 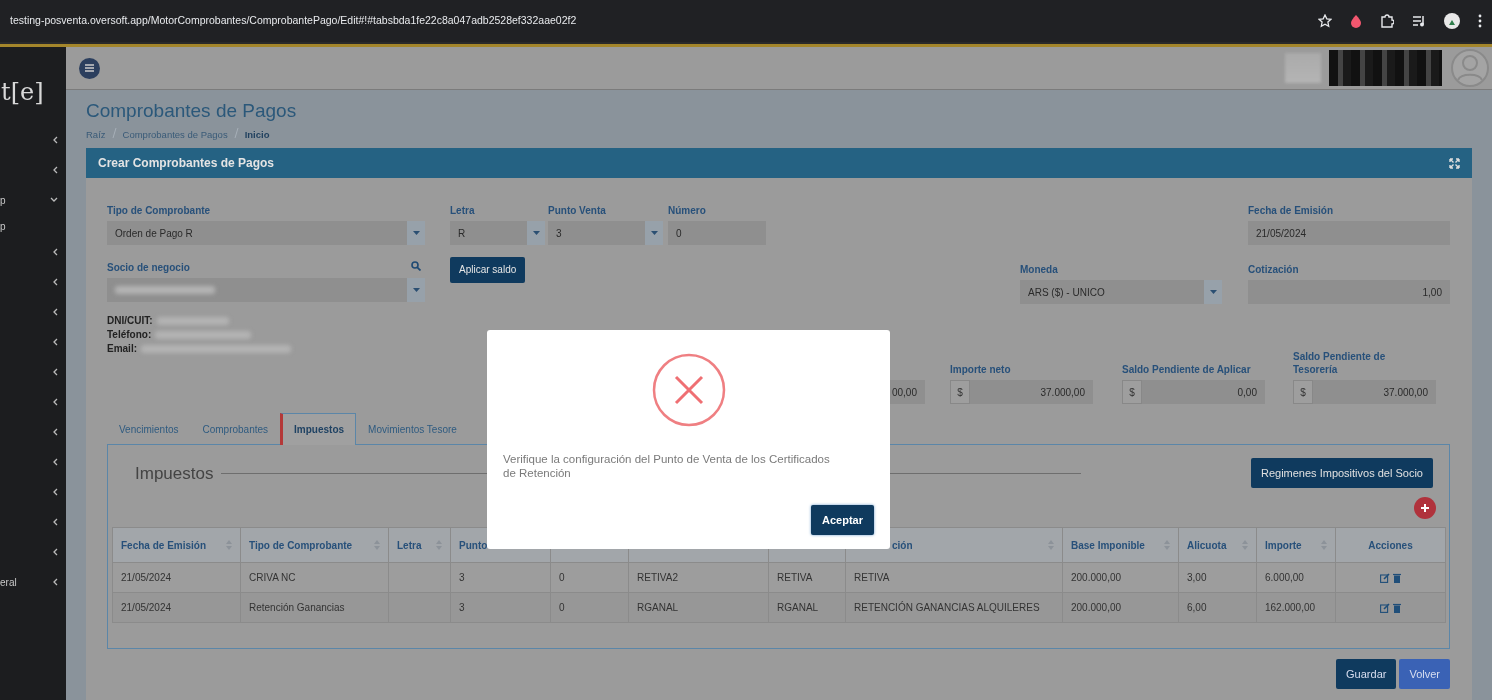 What do you see at coordinates (314, 577) in the screenshot?
I see `table-cell: CRIVA NC` at bounding box center [314, 577].